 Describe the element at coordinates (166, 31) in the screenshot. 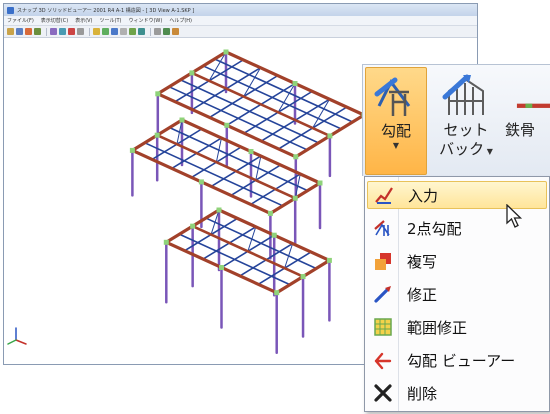

I see `layer-icon` at that location.